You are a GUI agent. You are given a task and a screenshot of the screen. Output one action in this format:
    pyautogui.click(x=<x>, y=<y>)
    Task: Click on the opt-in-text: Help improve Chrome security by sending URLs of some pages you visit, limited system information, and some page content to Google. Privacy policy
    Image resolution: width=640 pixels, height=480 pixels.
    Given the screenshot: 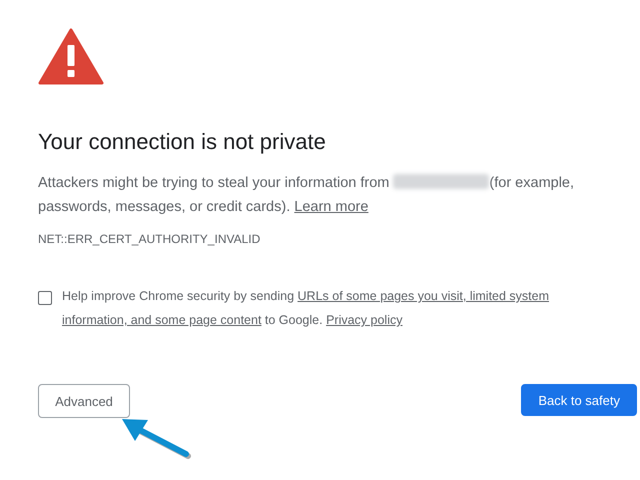 What is the action you would take?
    pyautogui.click(x=306, y=308)
    